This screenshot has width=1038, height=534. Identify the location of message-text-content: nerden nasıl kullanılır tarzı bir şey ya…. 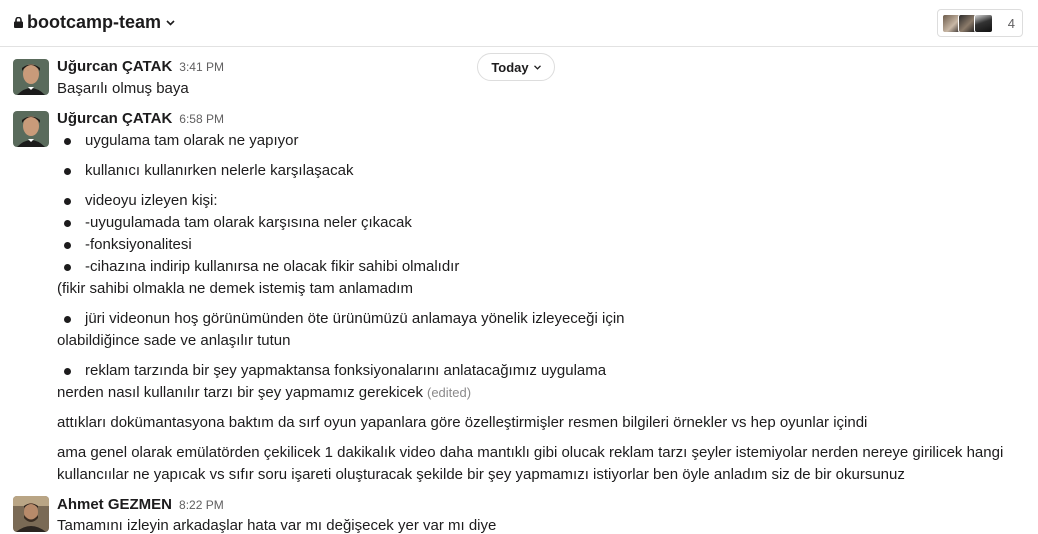
(240, 392).